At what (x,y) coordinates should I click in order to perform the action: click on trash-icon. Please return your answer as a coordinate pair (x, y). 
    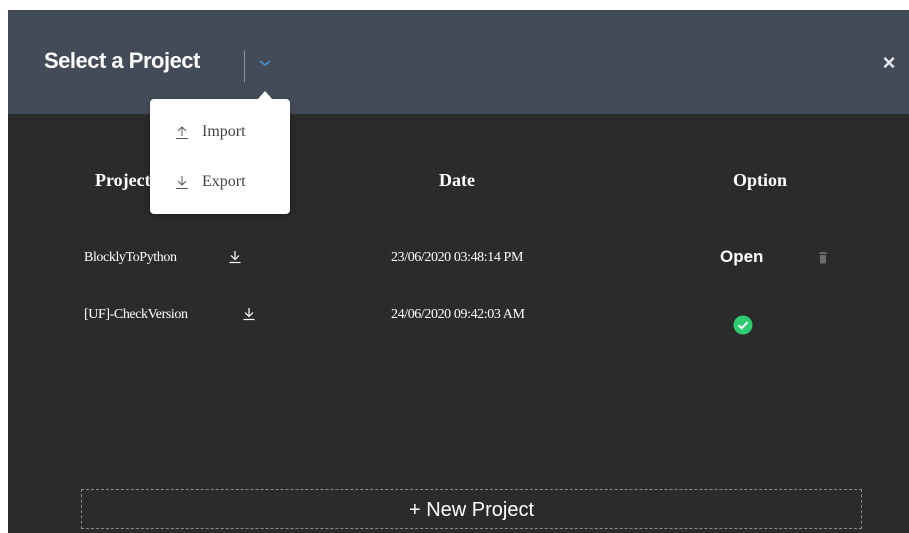
    Looking at the image, I should click on (823, 258).